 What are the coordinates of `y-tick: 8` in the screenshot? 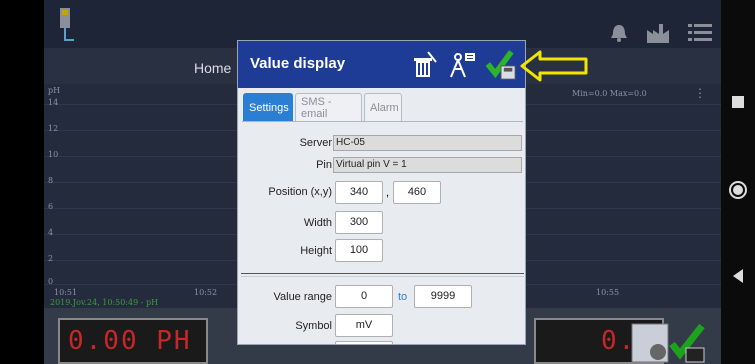 It's located at (51, 180).